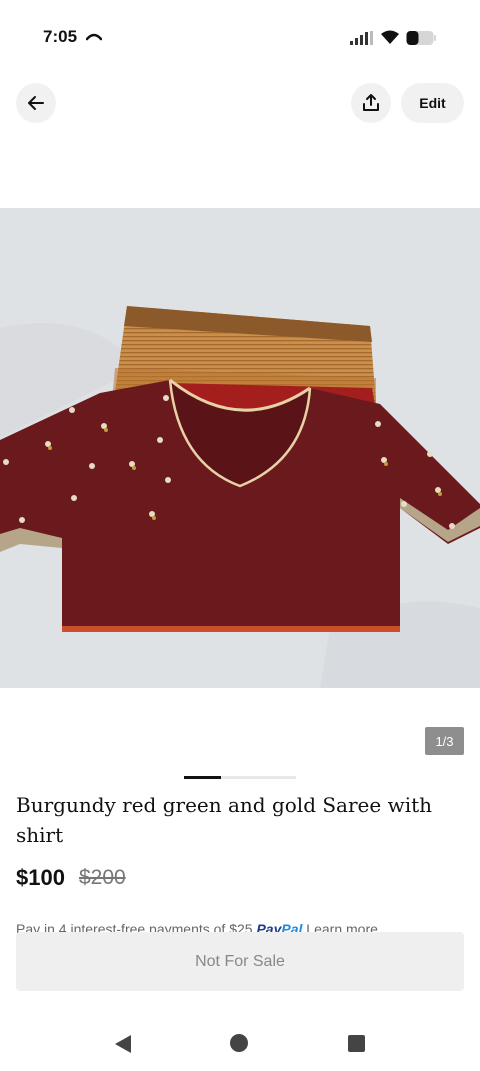  Describe the element at coordinates (239, 1043) in the screenshot. I see `nav-home-icon` at that location.